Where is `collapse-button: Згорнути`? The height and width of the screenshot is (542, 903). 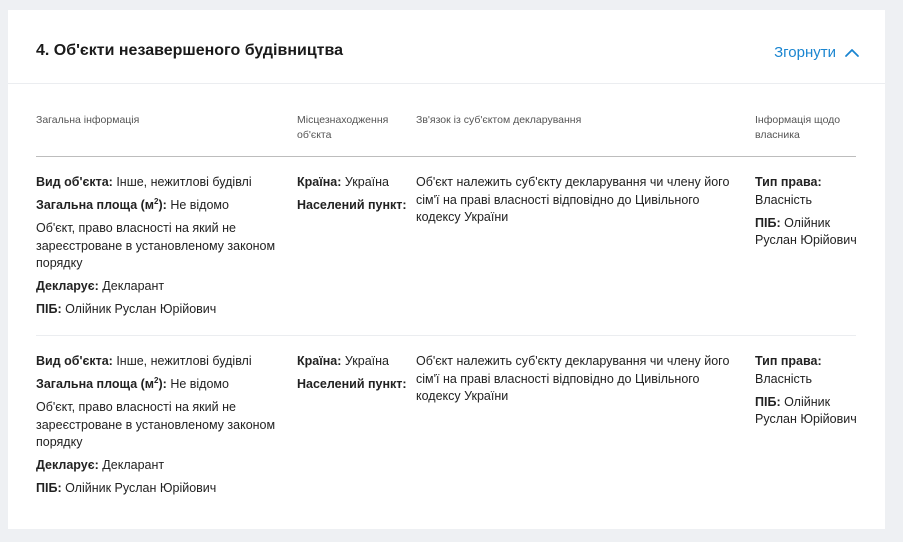
collapse-button: Згорнути is located at coordinates (817, 53).